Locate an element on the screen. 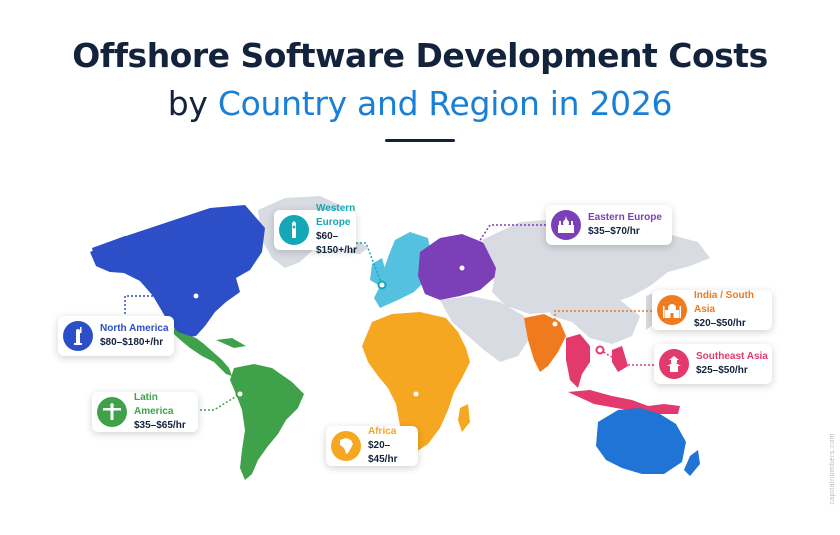 This screenshot has height=535, width=840. callout-latin-america: Latin America $35–$65/hr is located at coordinates (145, 412).